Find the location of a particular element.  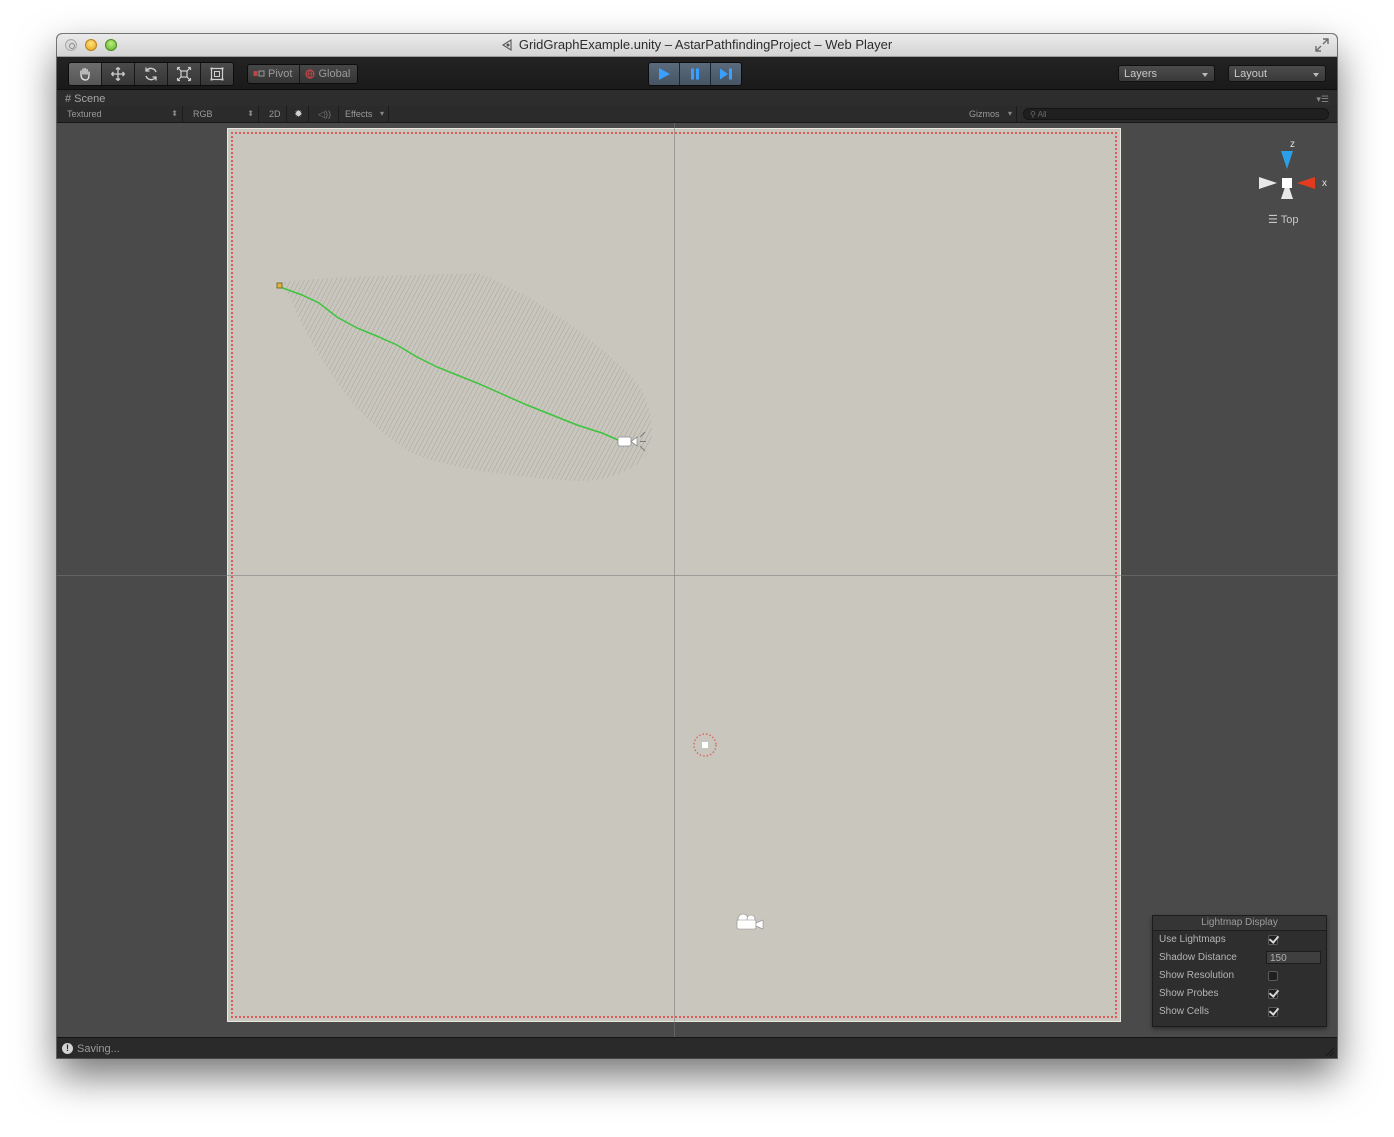

rect-icon is located at coordinates (217, 74).